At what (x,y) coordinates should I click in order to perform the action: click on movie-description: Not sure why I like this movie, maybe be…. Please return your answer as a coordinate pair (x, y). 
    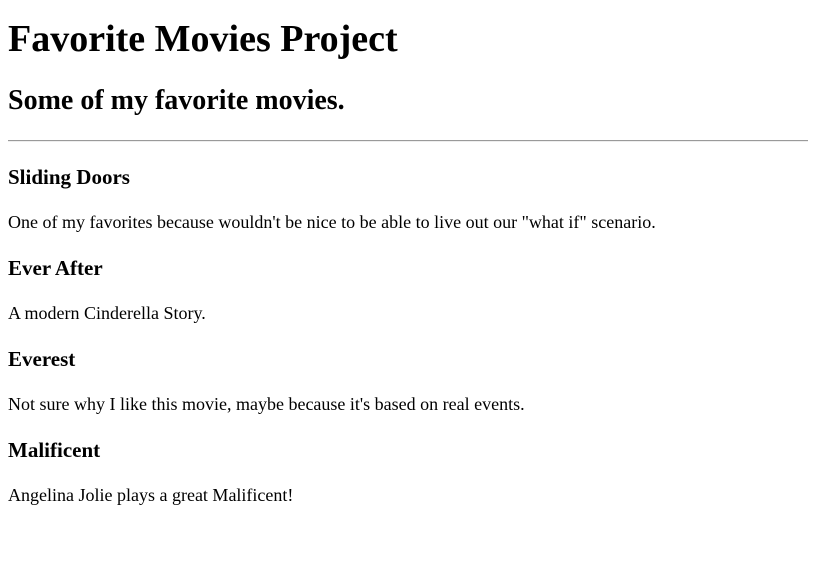
    Looking at the image, I should click on (266, 404).